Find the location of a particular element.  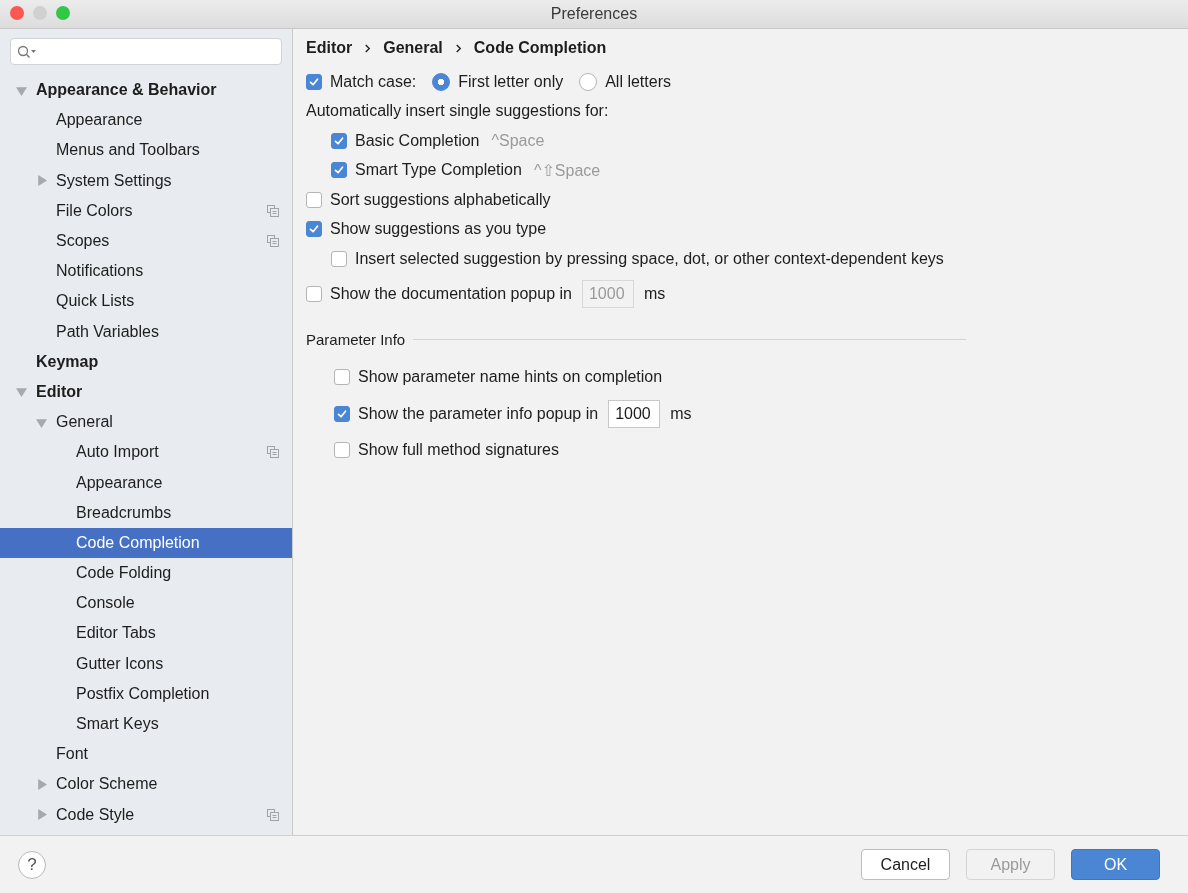

dialog-button: OK is located at coordinates (1115, 864).